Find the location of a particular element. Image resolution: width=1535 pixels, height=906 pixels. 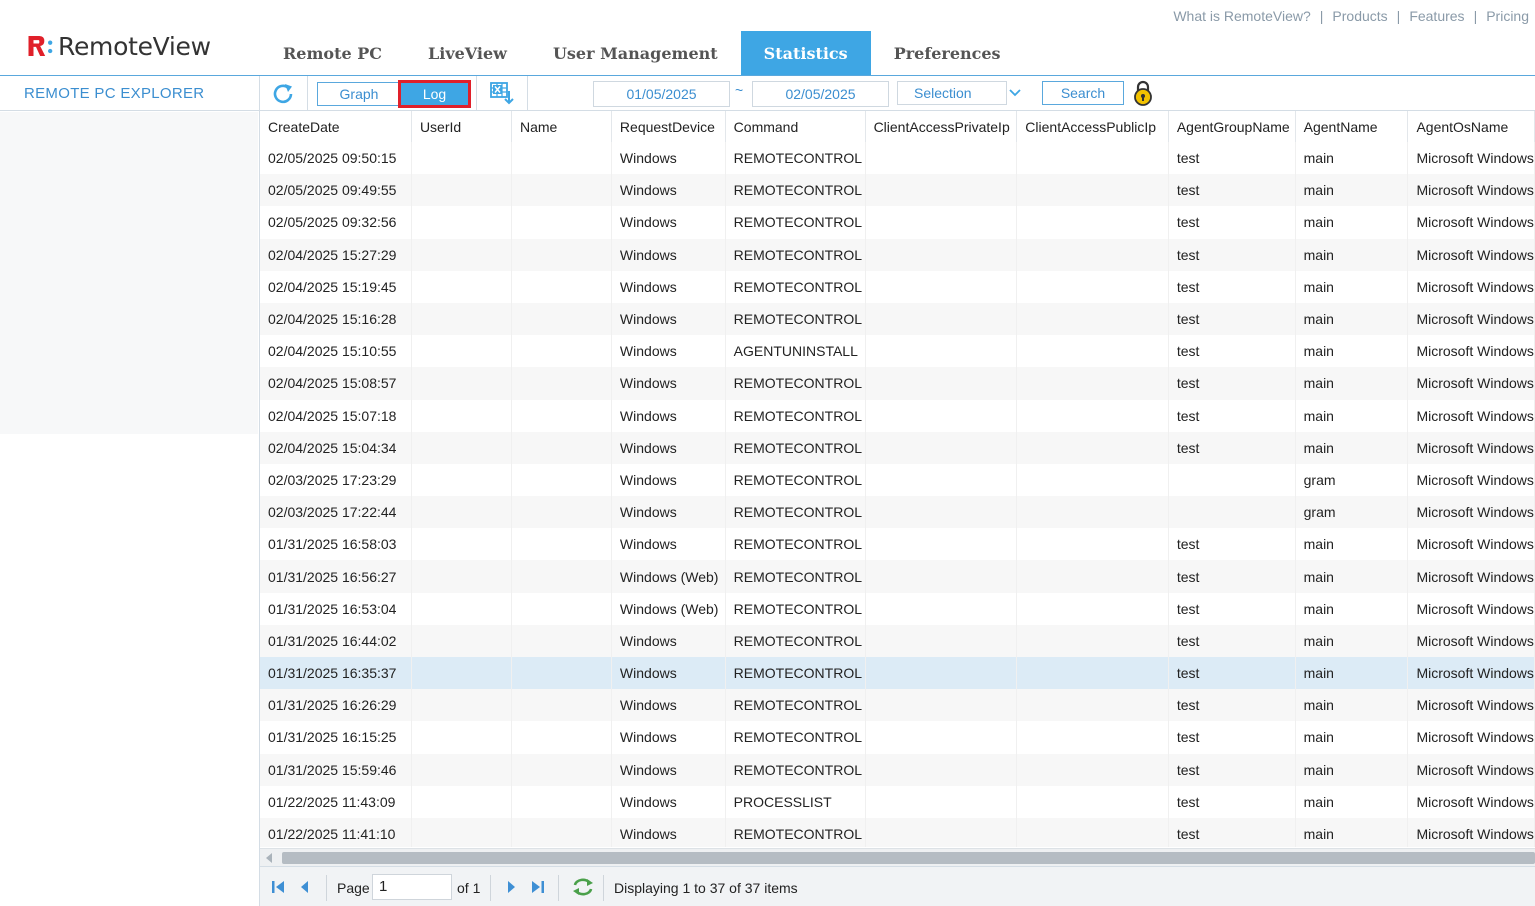

column-header: AgentName is located at coordinates (1352, 126).